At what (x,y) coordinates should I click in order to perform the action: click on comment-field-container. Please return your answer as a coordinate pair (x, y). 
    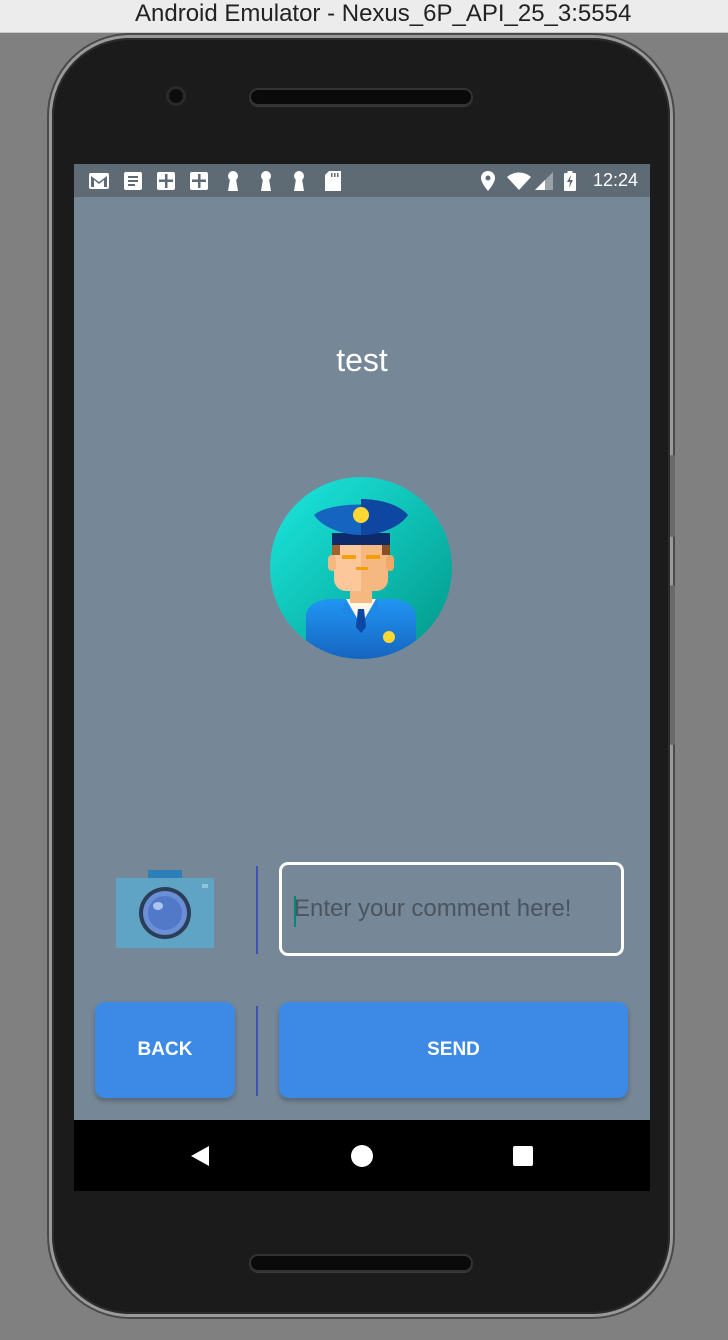
    Looking at the image, I should click on (451, 909).